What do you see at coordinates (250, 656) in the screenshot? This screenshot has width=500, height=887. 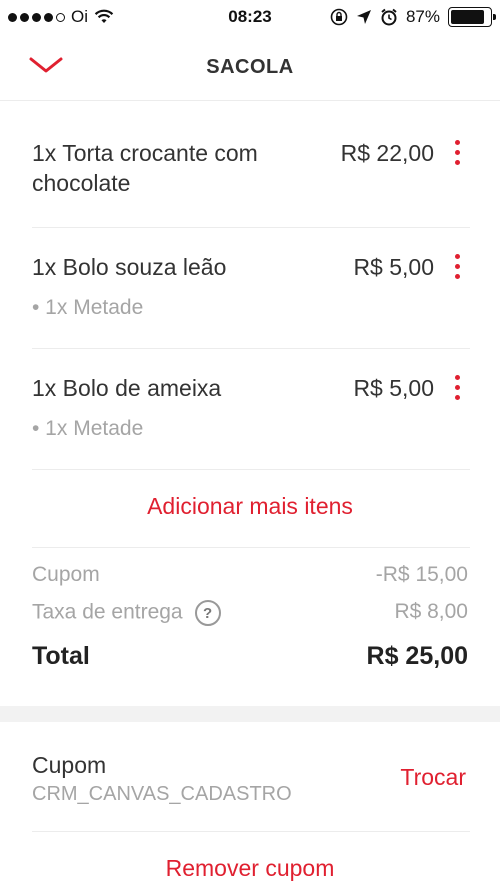 I see `total-row: Total R$ 25,00` at bounding box center [250, 656].